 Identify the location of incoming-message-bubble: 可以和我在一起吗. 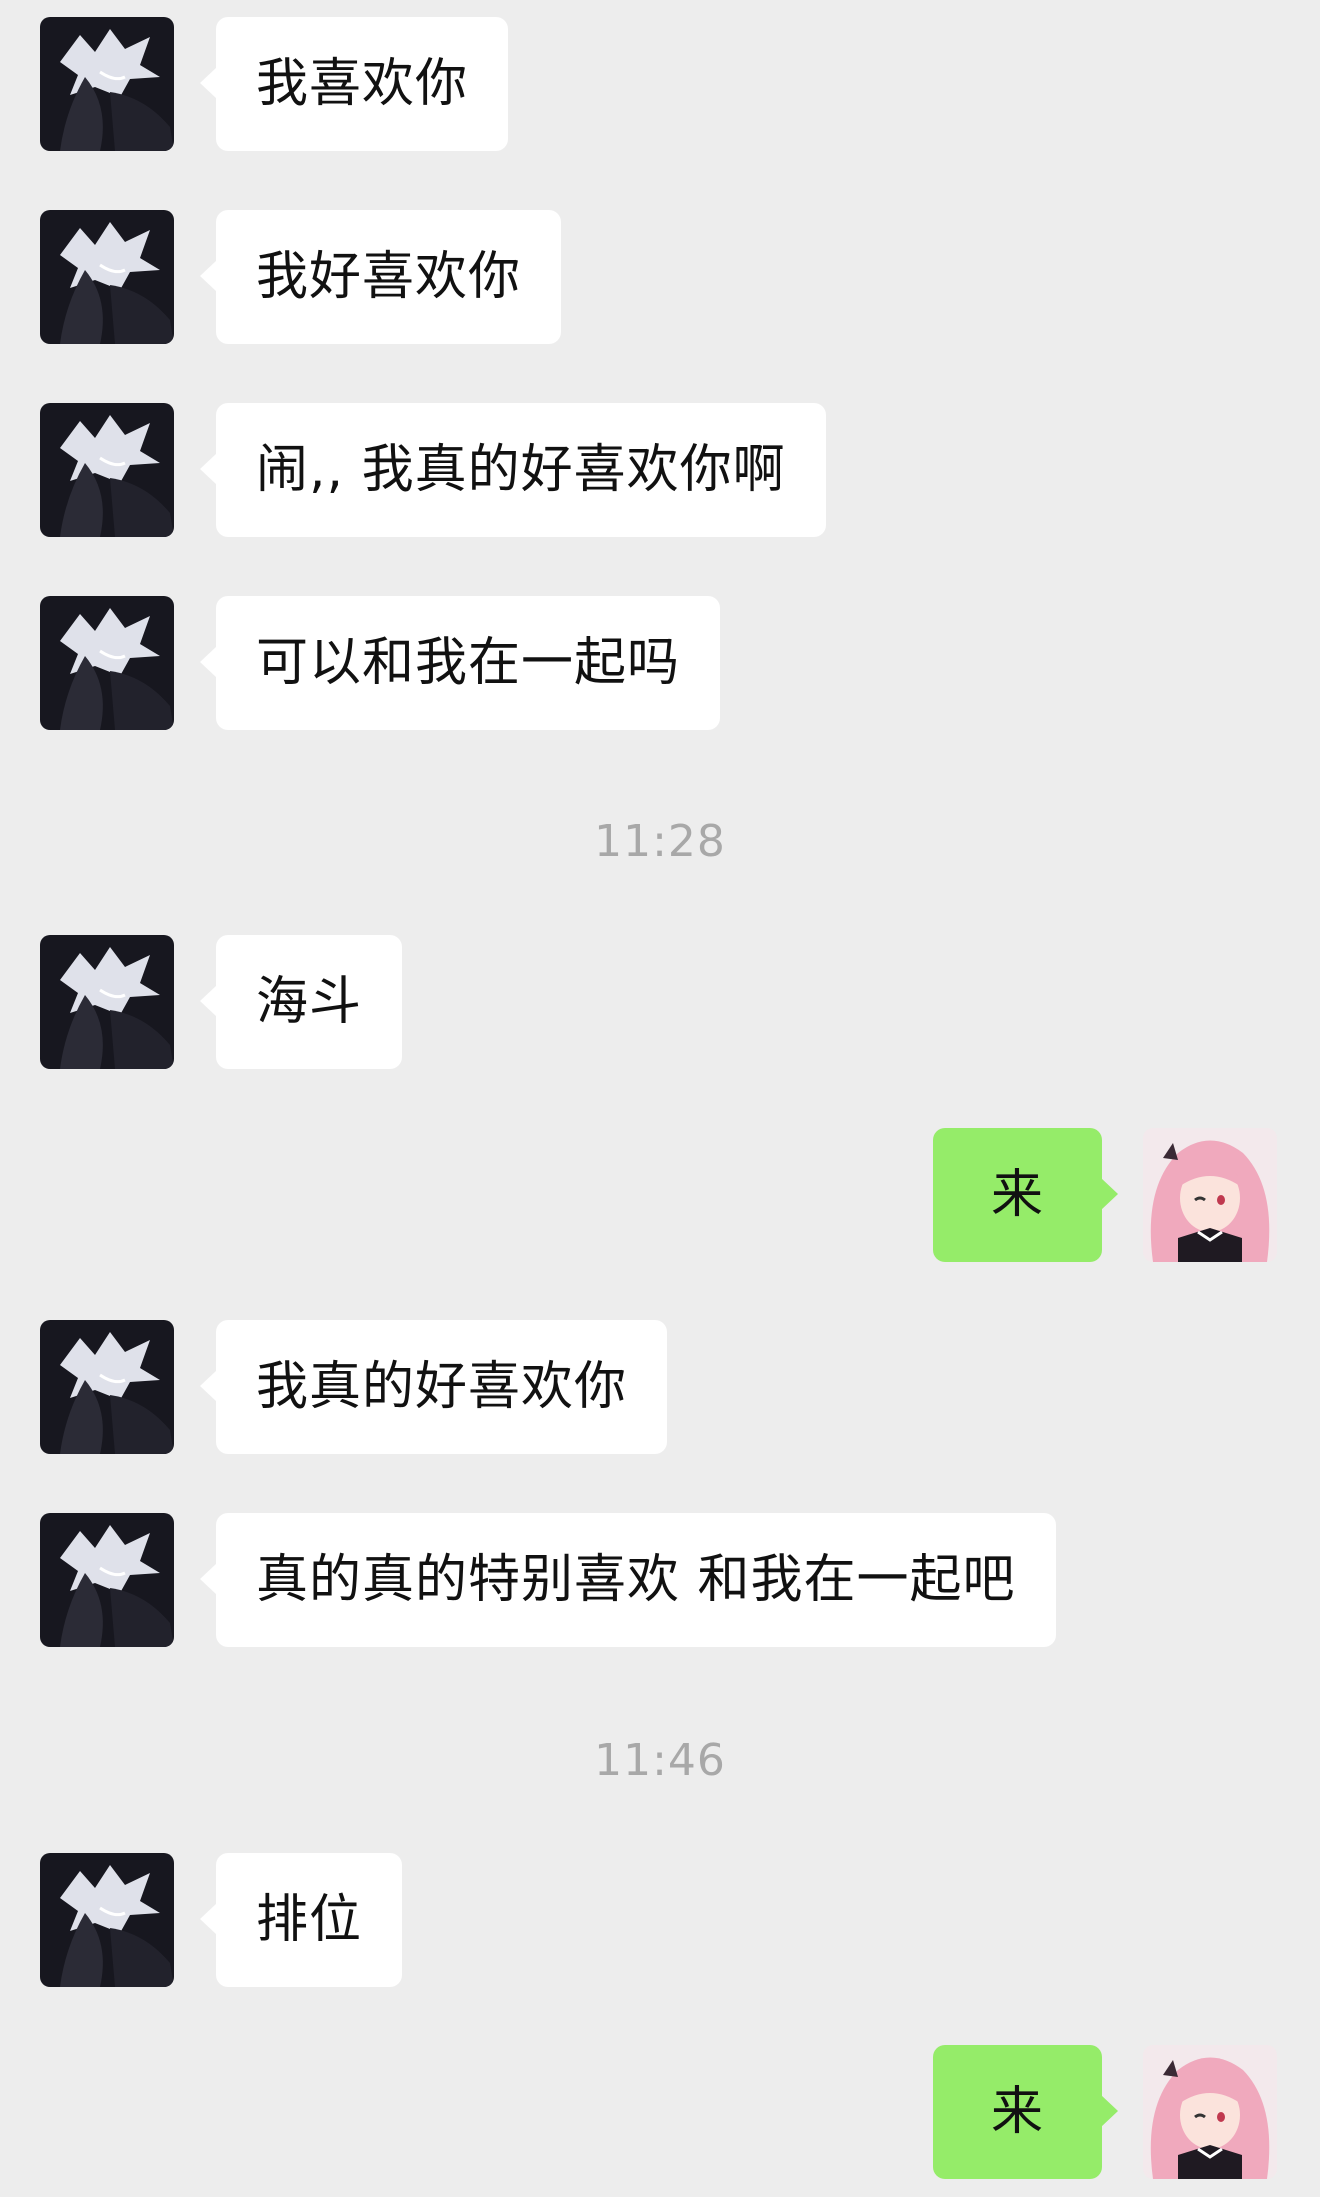
(460, 663).